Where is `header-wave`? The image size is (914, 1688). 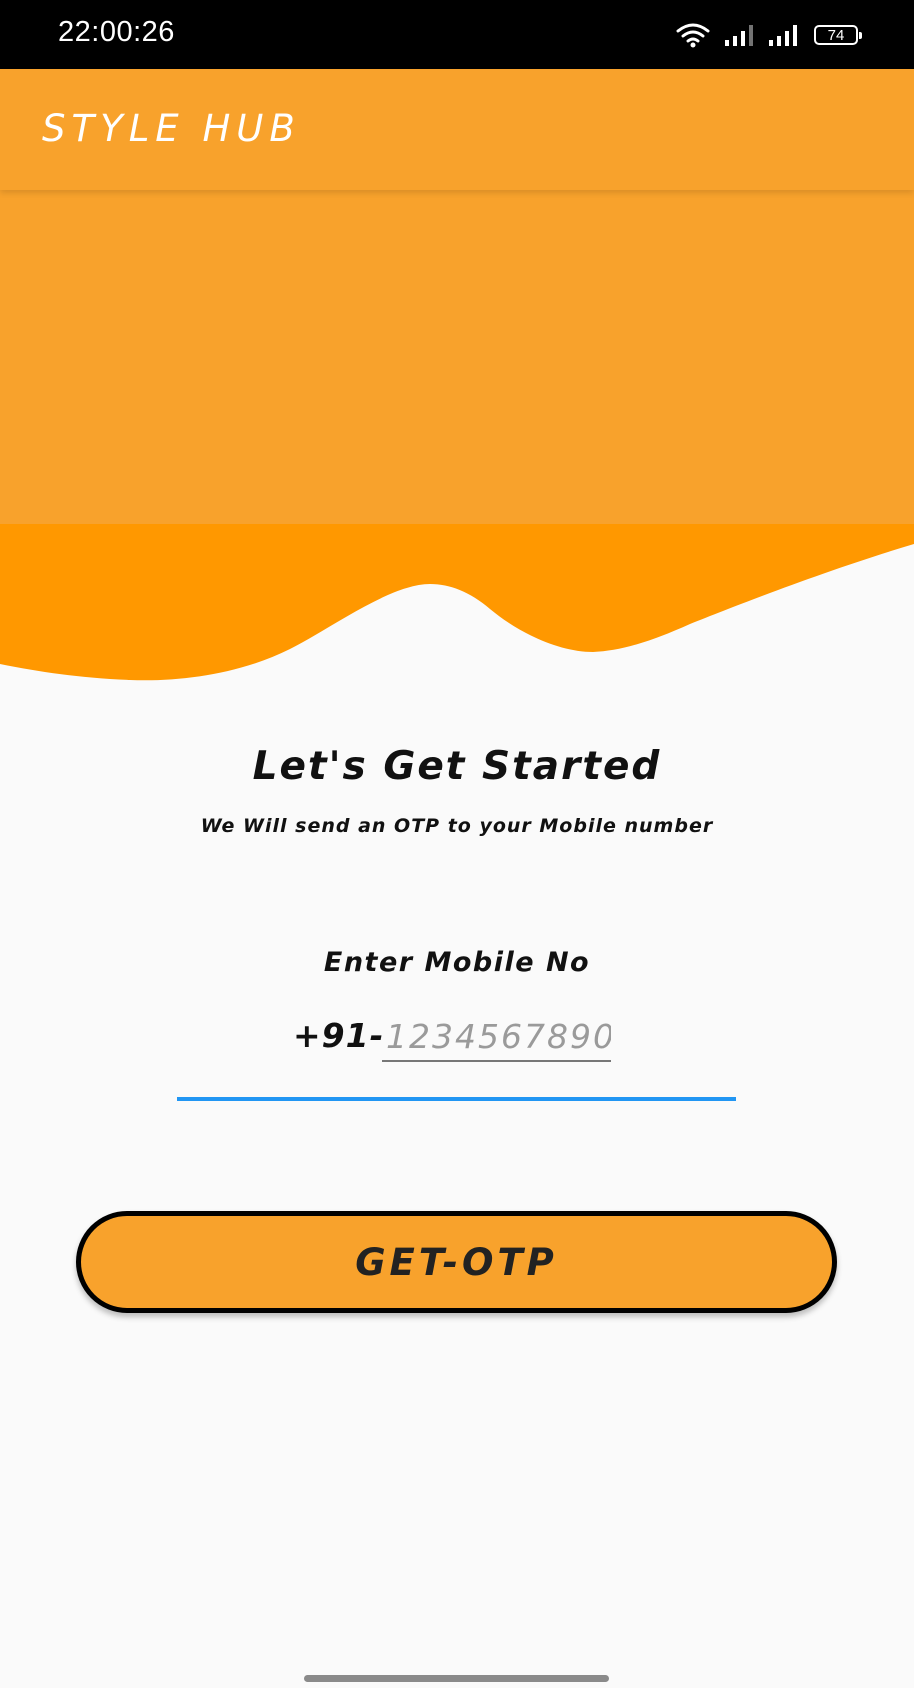 header-wave is located at coordinates (457, 602).